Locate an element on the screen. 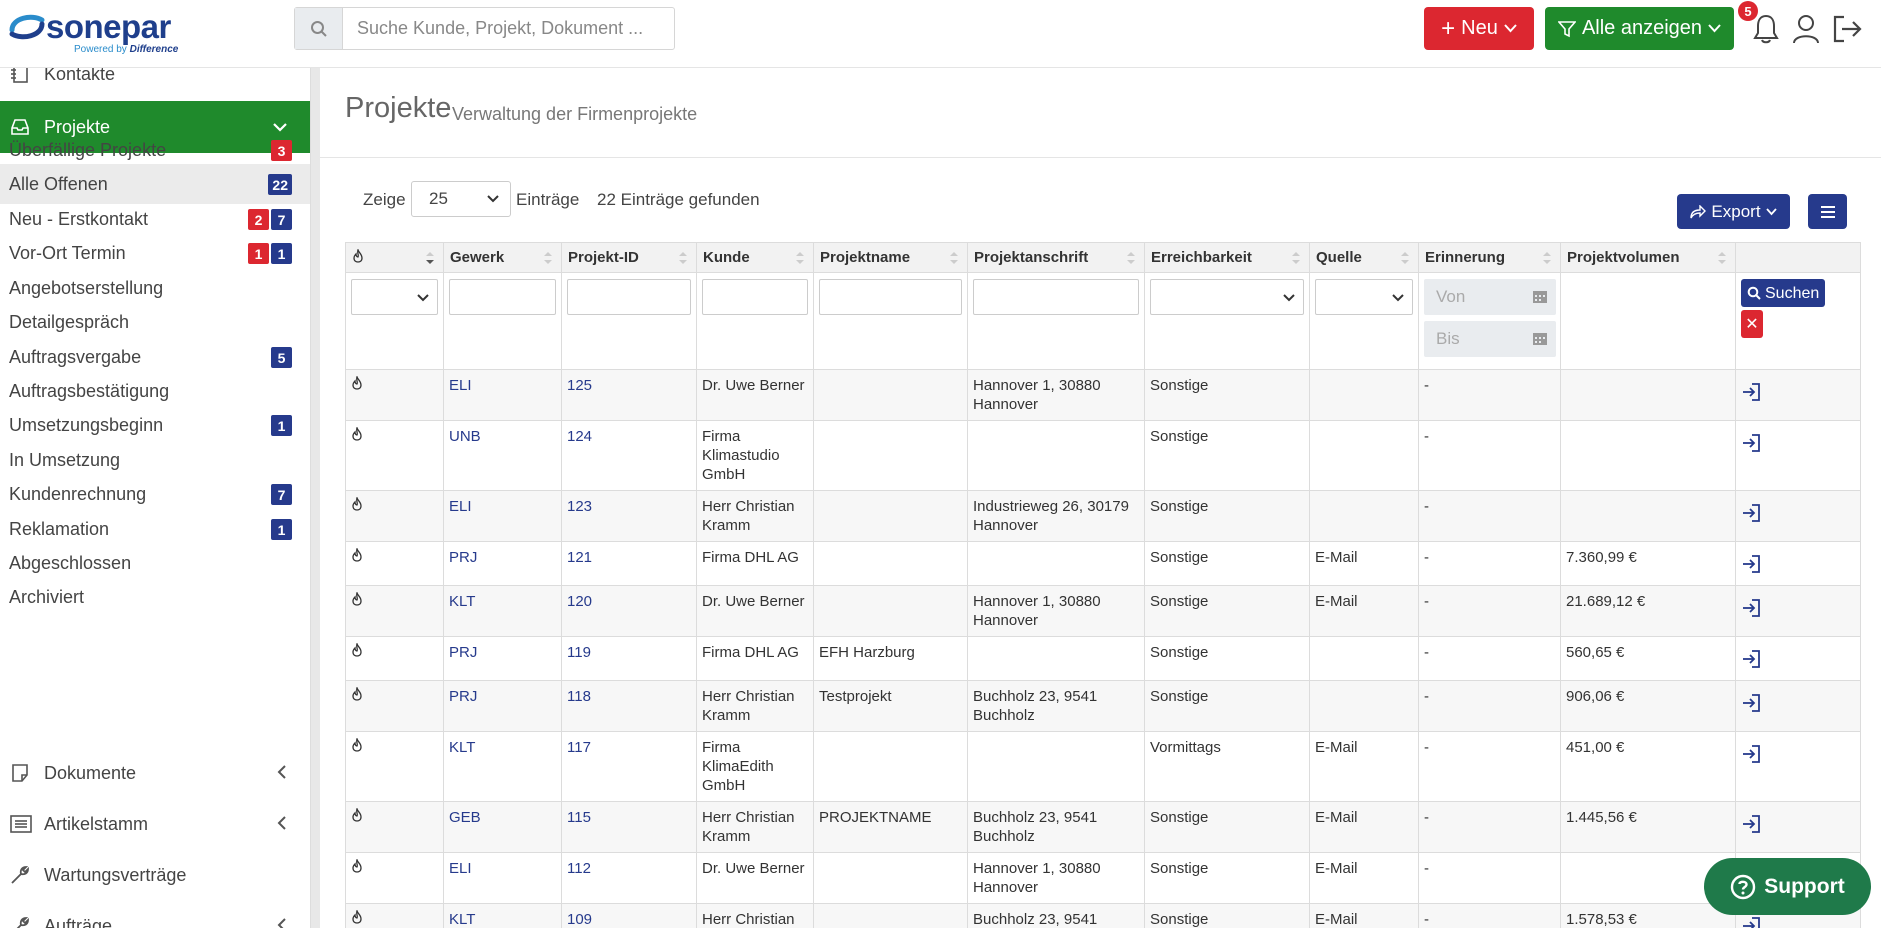 The height and width of the screenshot is (928, 1881). filter-date-to: Bis is located at coordinates (1490, 339).